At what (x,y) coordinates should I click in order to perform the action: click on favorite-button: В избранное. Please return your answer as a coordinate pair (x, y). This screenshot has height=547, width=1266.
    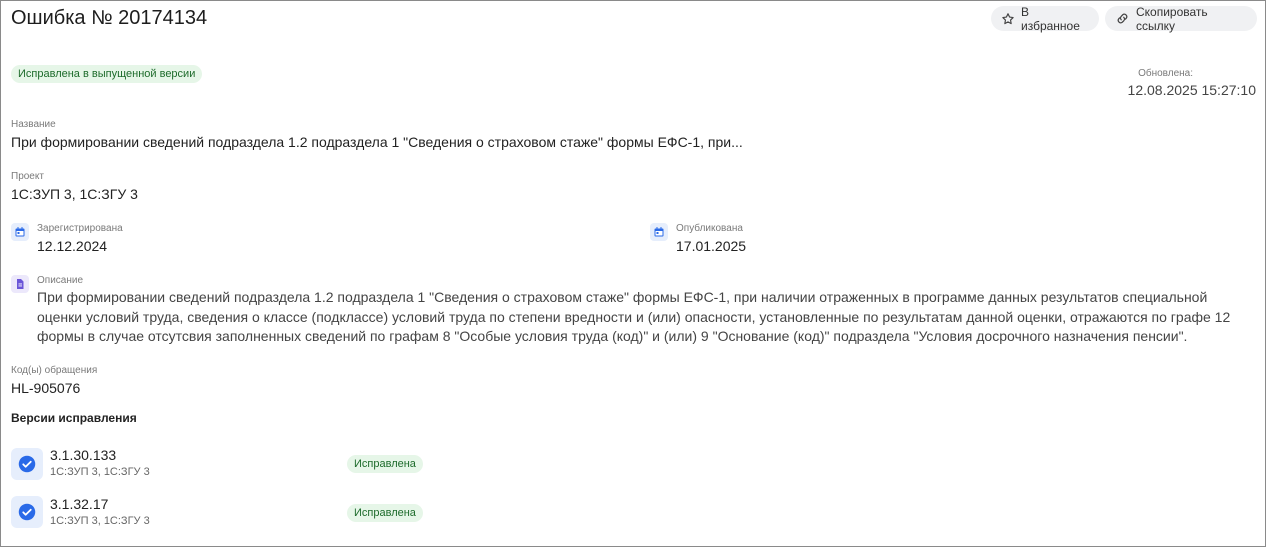
    Looking at the image, I should click on (1045, 18).